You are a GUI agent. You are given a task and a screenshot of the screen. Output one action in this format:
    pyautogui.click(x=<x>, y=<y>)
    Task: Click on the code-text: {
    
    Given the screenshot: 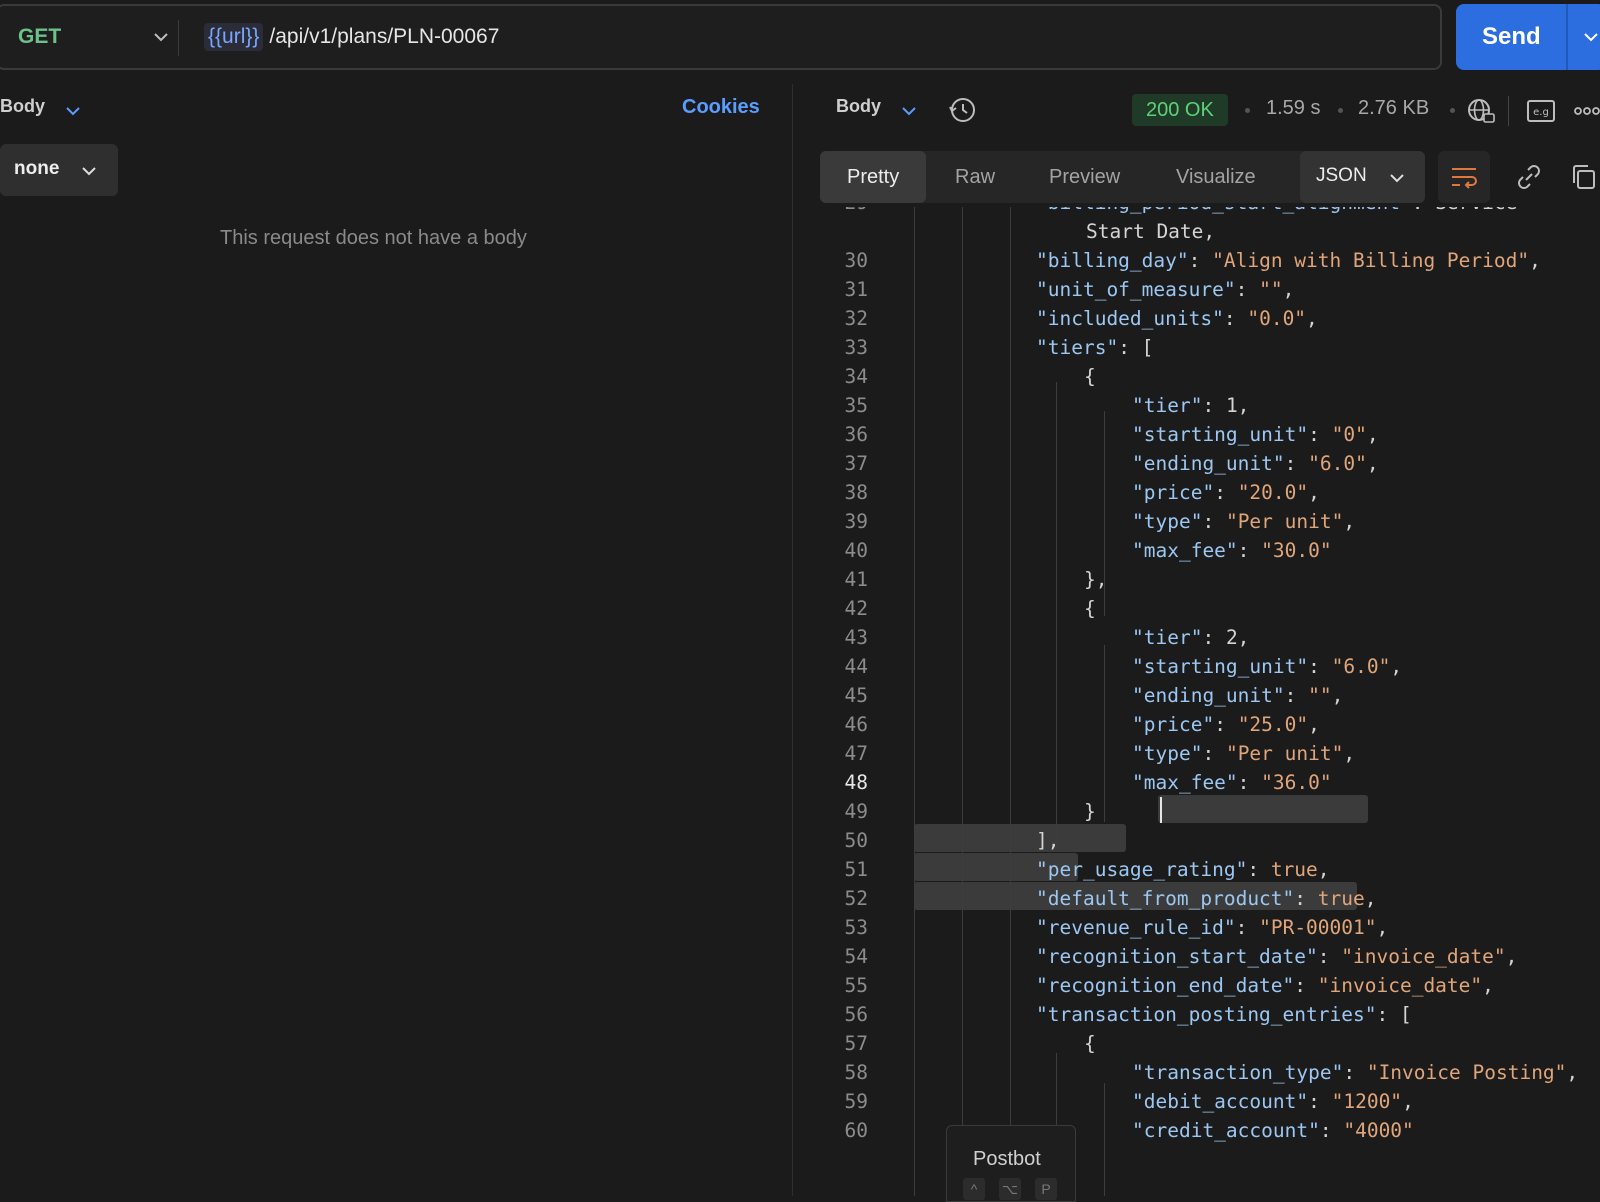 What is the action you would take?
    pyautogui.click(x=1090, y=1043)
    